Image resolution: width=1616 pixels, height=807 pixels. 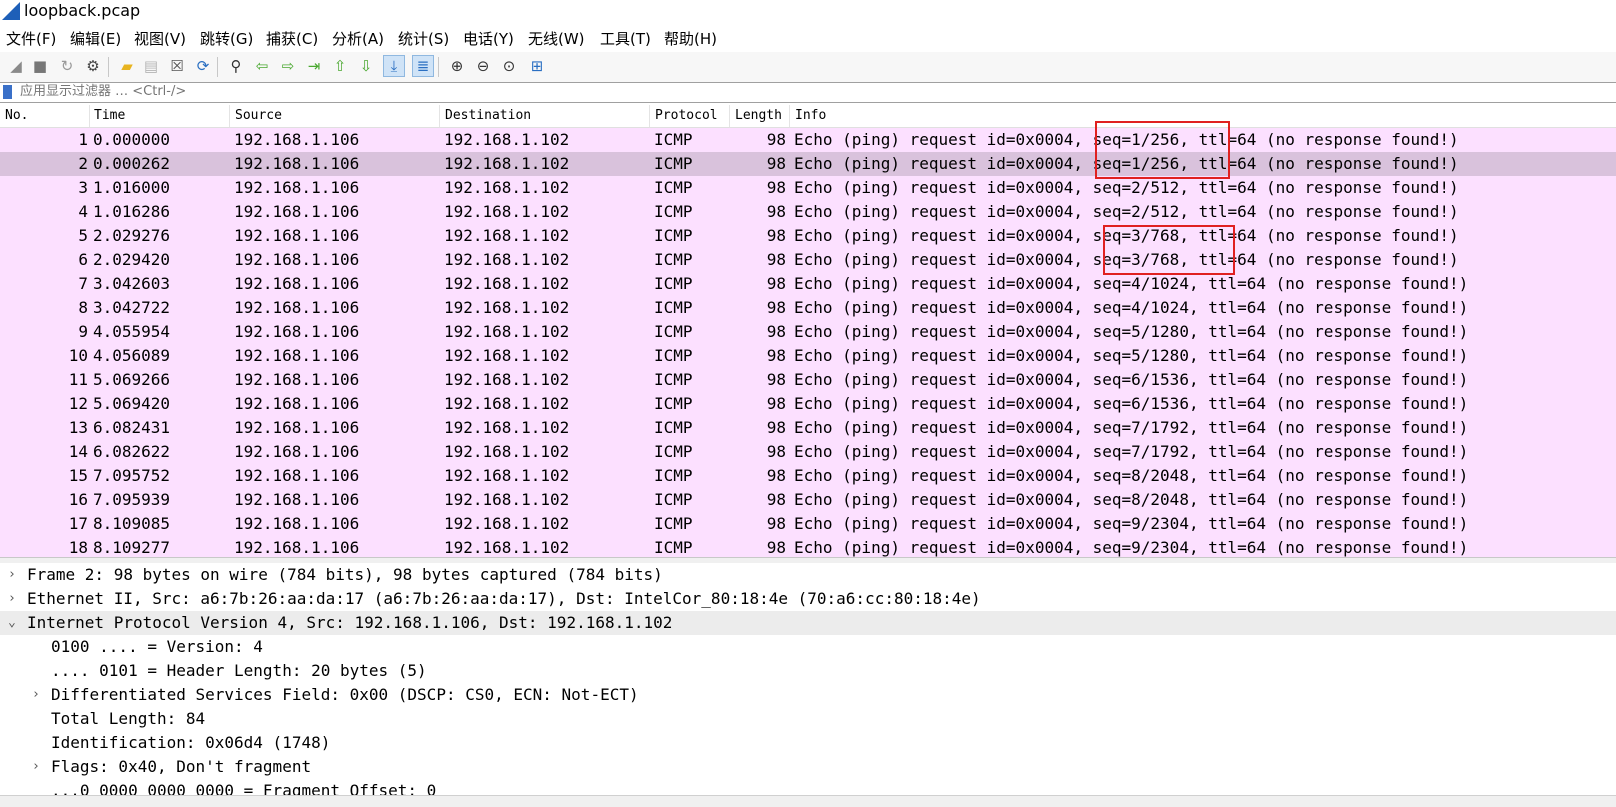 What do you see at coordinates (808, 787) in the screenshot?
I see `detail-row: ...0 0000 0000 0000 = Fragment Offset: 0` at bounding box center [808, 787].